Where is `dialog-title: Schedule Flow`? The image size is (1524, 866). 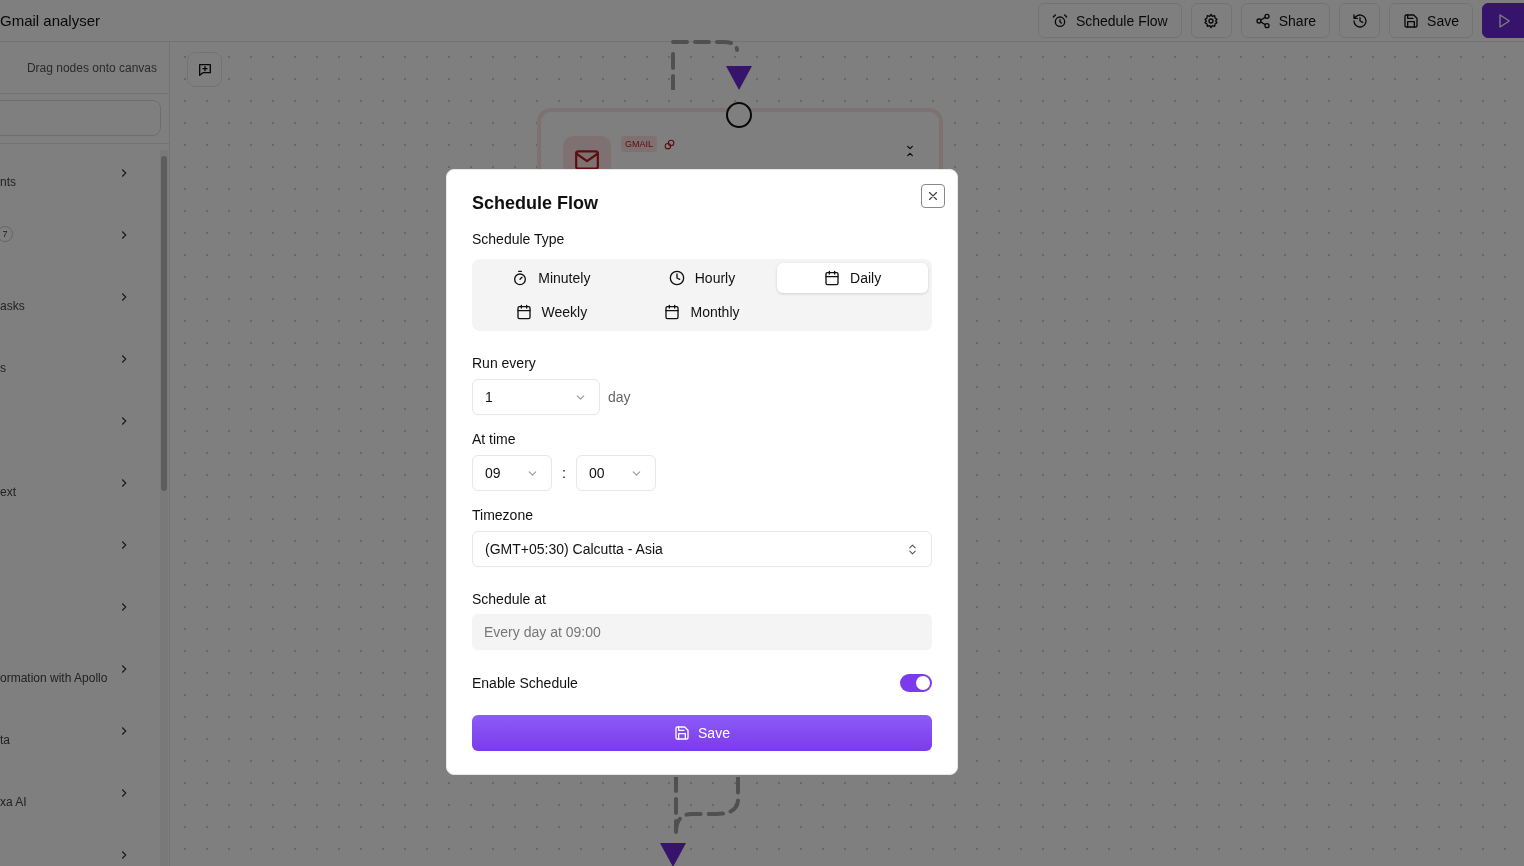 dialog-title: Schedule Flow is located at coordinates (535, 203).